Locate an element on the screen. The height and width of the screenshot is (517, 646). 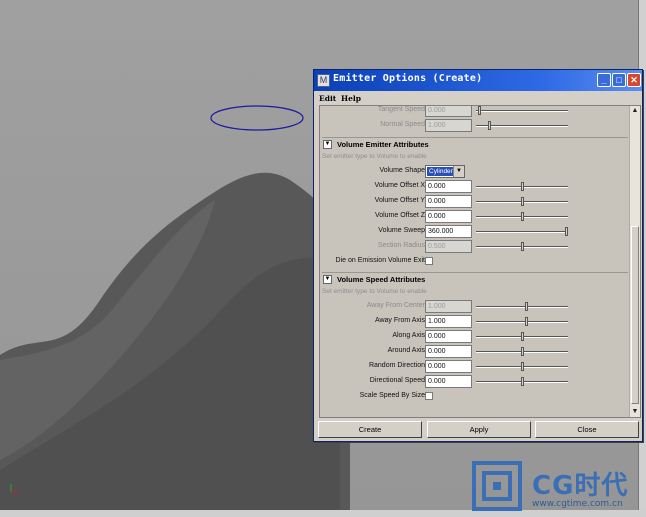
volume-sweep-slider is located at coordinates (522, 231).